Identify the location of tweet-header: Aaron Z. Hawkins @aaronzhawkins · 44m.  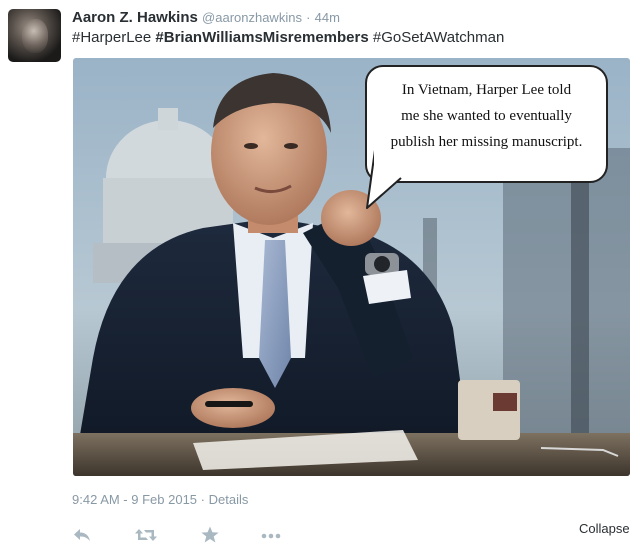
(206, 18).